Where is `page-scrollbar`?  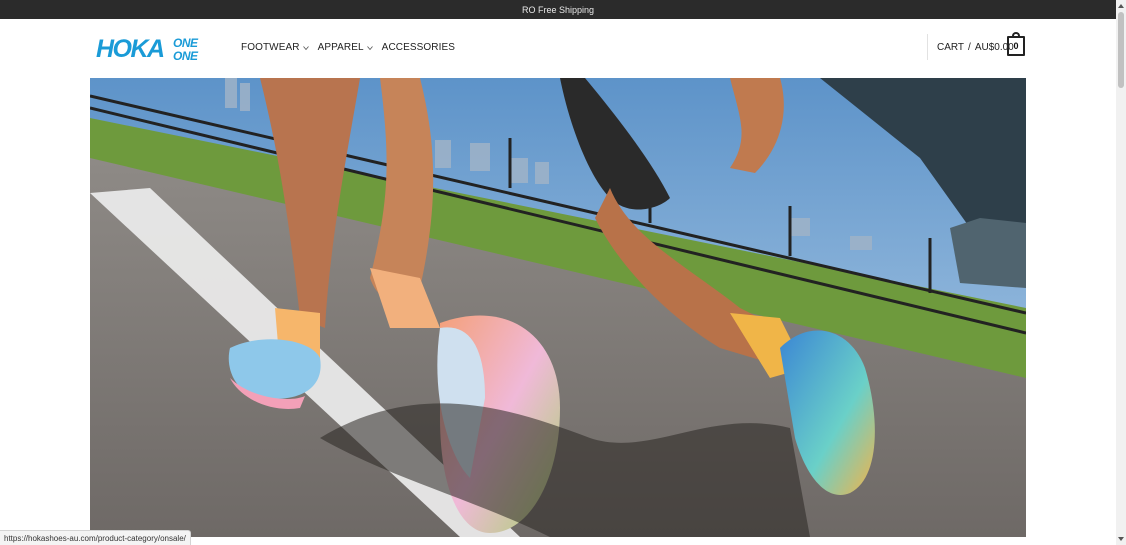
page-scrollbar is located at coordinates (1121, 272).